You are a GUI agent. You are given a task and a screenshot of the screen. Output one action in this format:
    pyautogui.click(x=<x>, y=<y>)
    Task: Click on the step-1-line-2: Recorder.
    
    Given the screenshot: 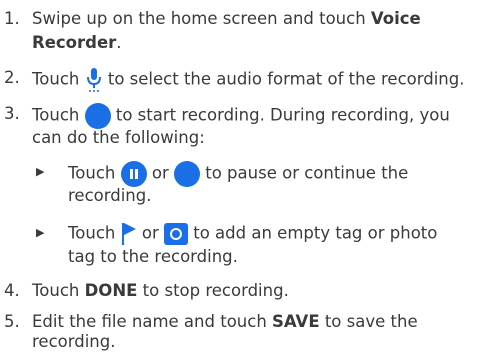 What is the action you would take?
    pyautogui.click(x=77, y=43)
    